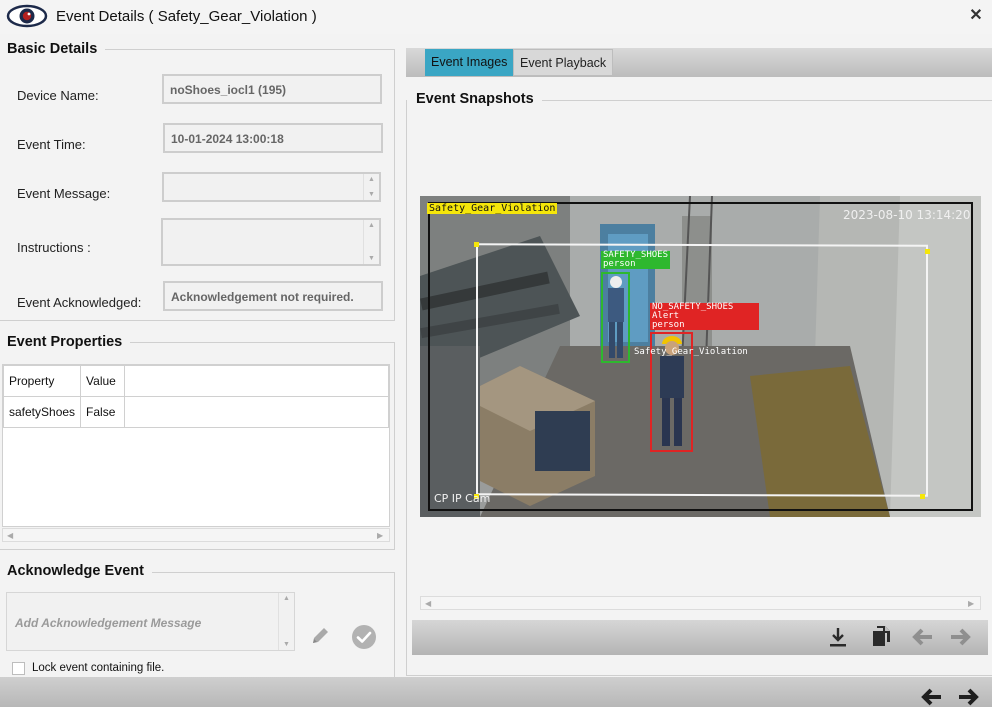  Describe the element at coordinates (364, 638) in the screenshot. I see `check-circle-icon` at that location.